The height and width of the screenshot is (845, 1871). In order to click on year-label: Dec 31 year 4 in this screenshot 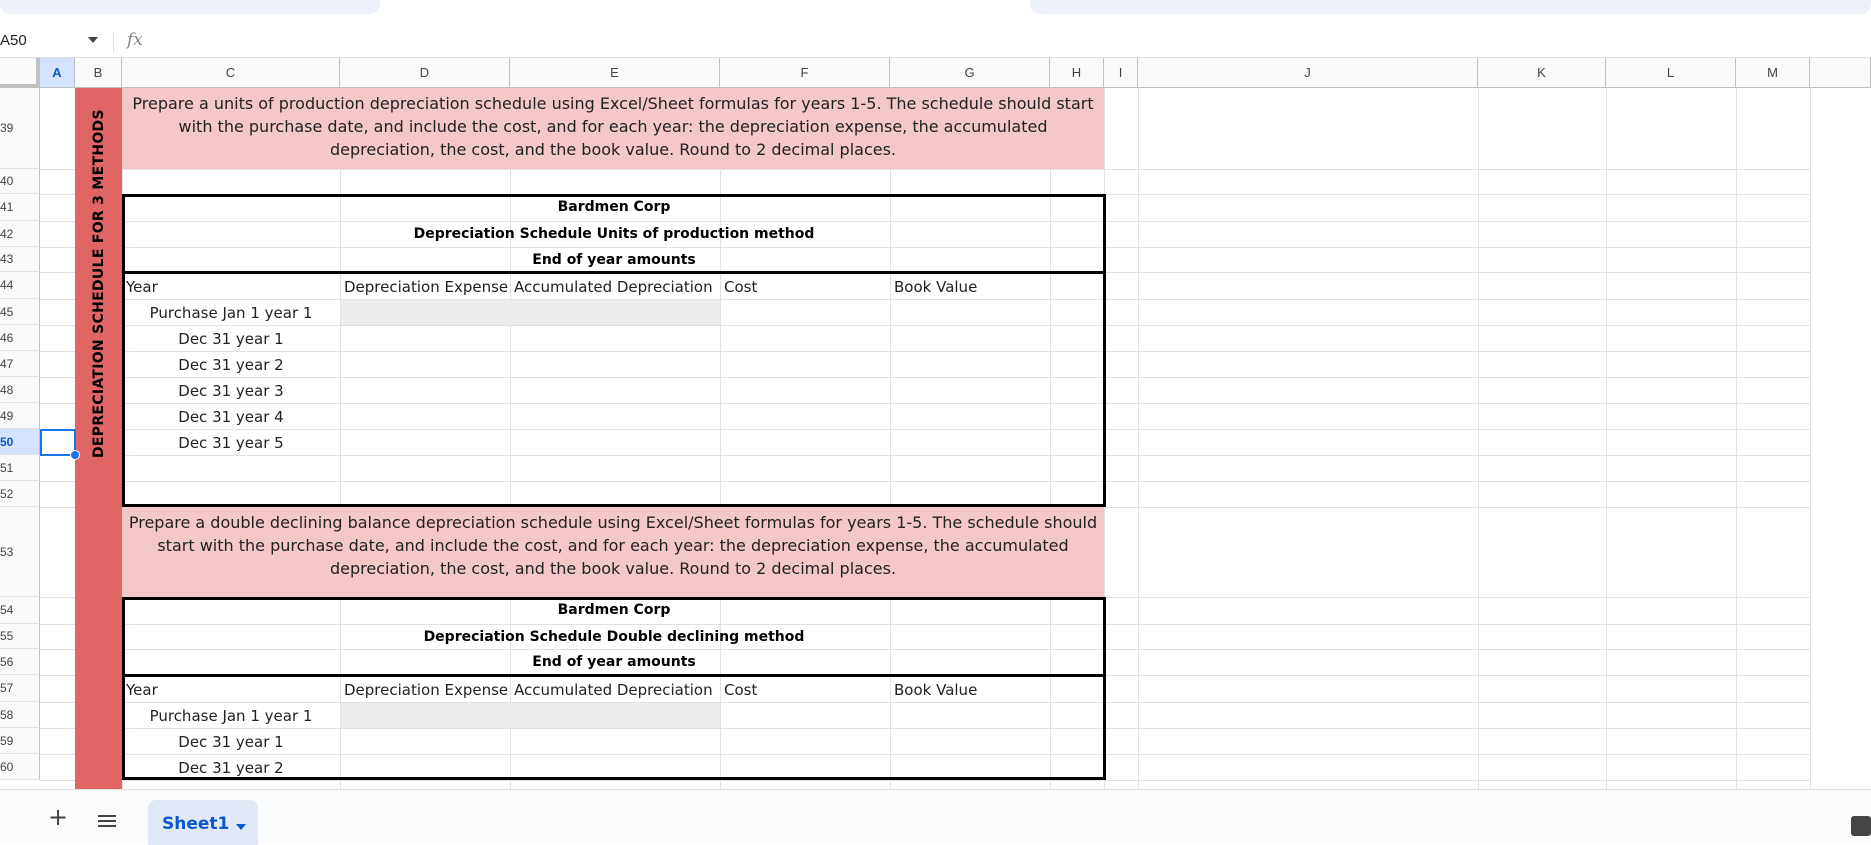, I will do `click(231, 417)`.